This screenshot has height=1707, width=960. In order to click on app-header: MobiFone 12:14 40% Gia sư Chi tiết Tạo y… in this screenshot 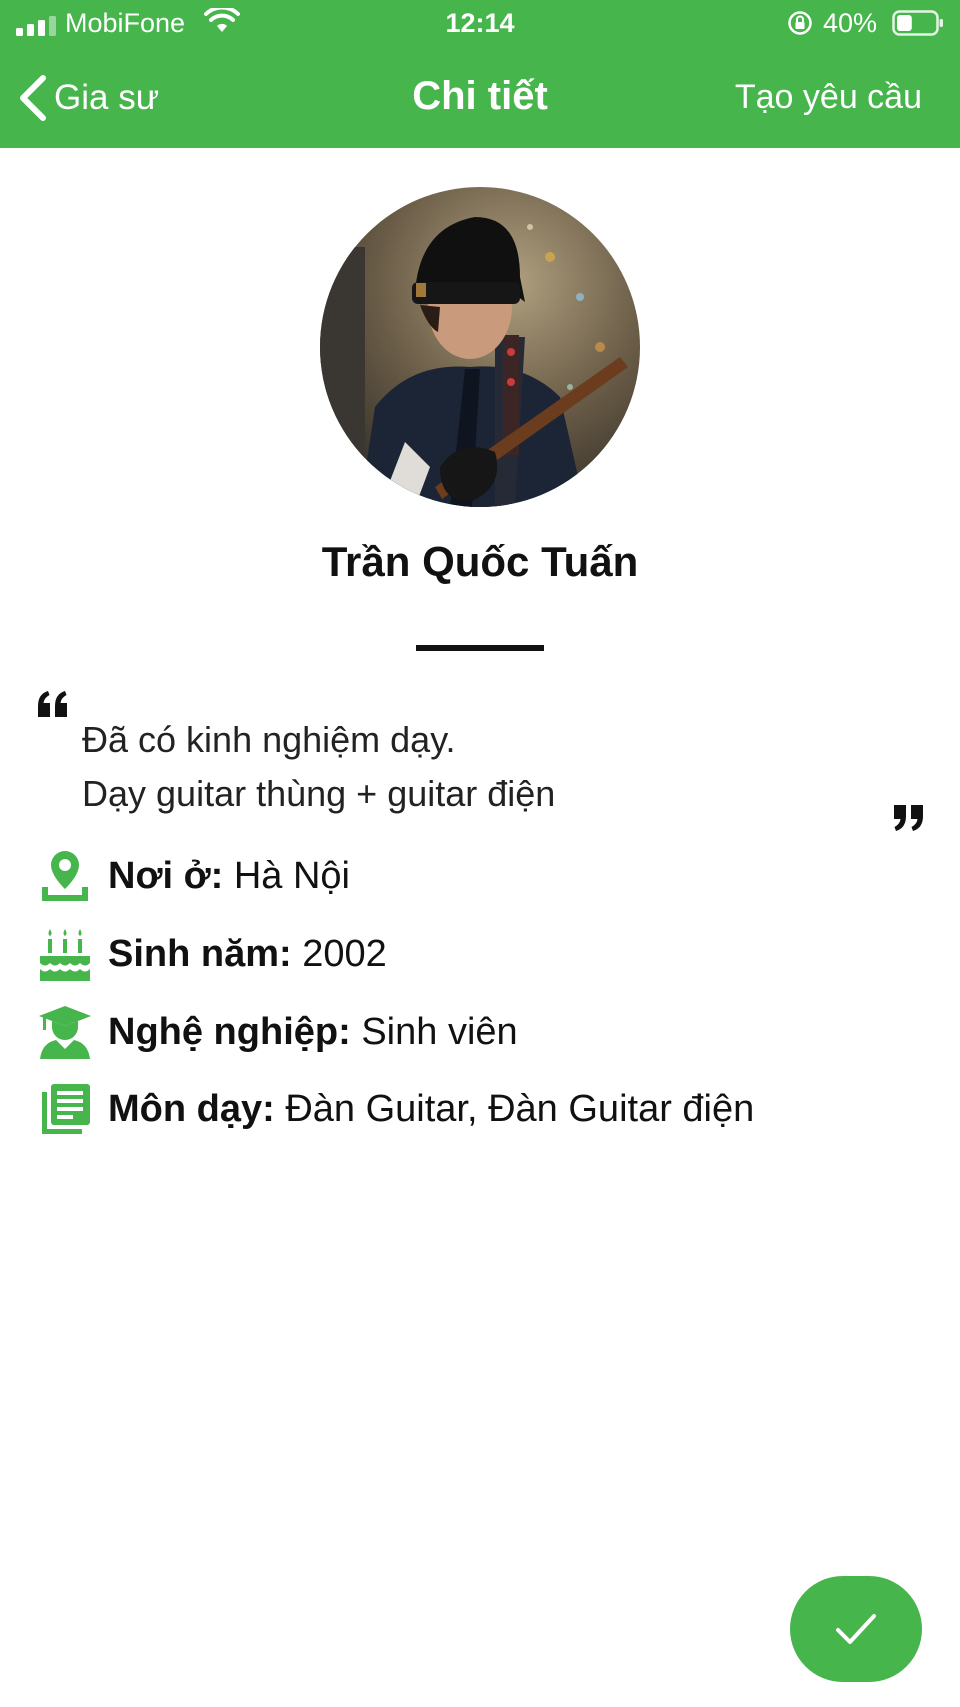, I will do `click(480, 74)`.